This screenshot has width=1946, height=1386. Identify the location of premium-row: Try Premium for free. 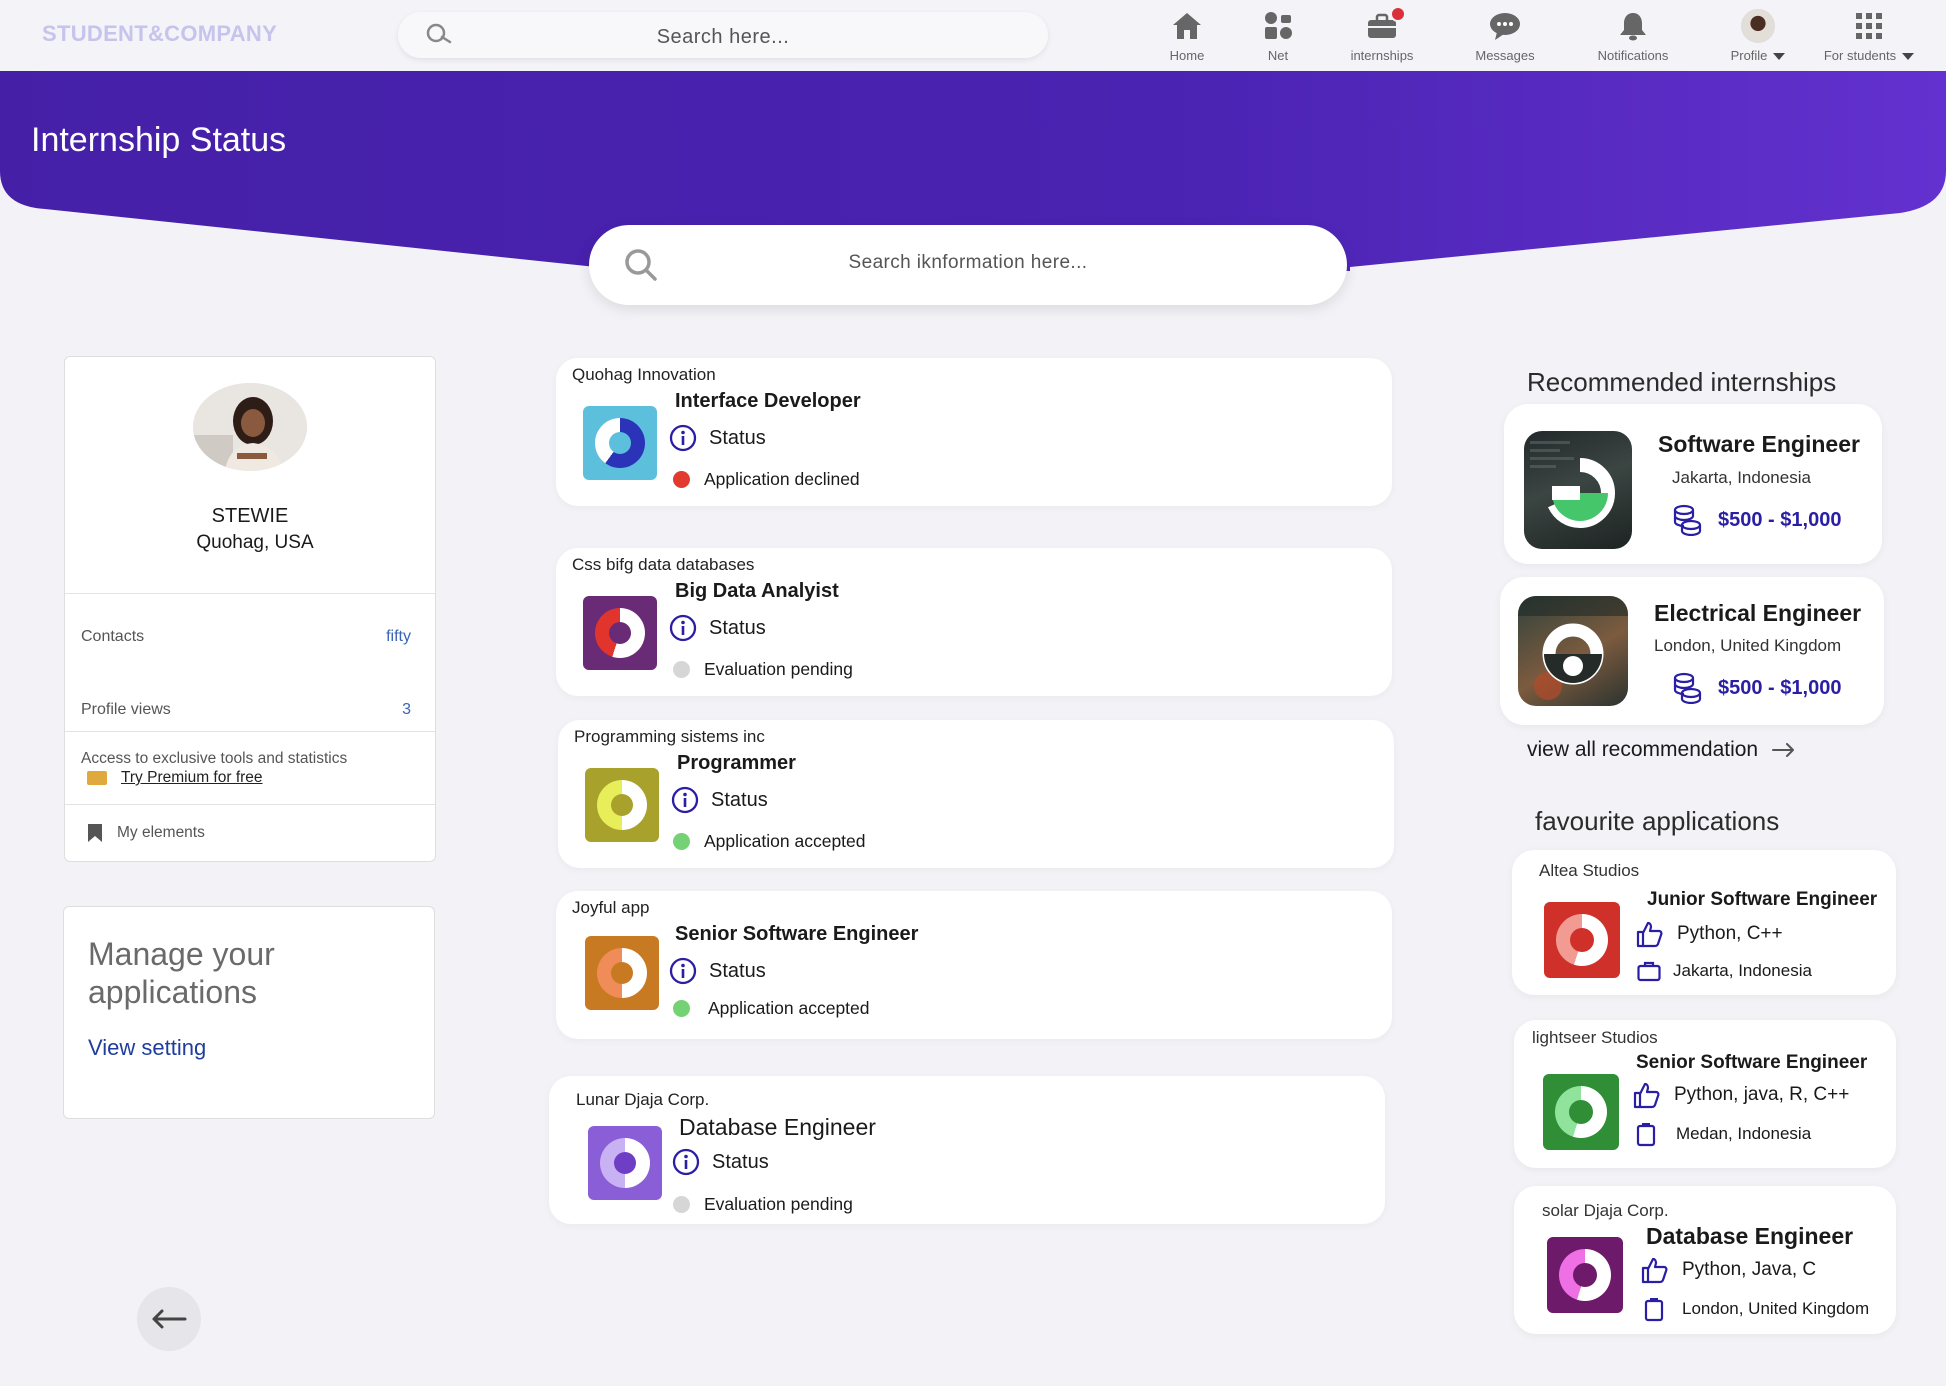
(175, 778).